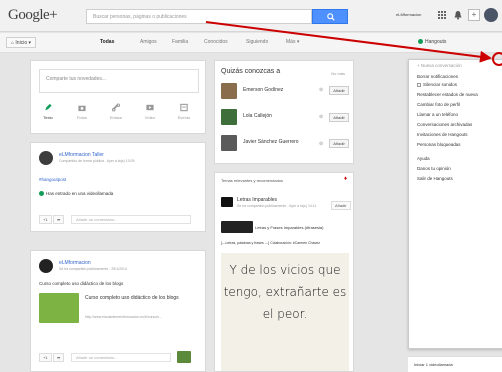 This screenshot has width=502, height=372. Describe the element at coordinates (81, 155) in the screenshot. I see `post-author: eLMformacion Taller` at that location.